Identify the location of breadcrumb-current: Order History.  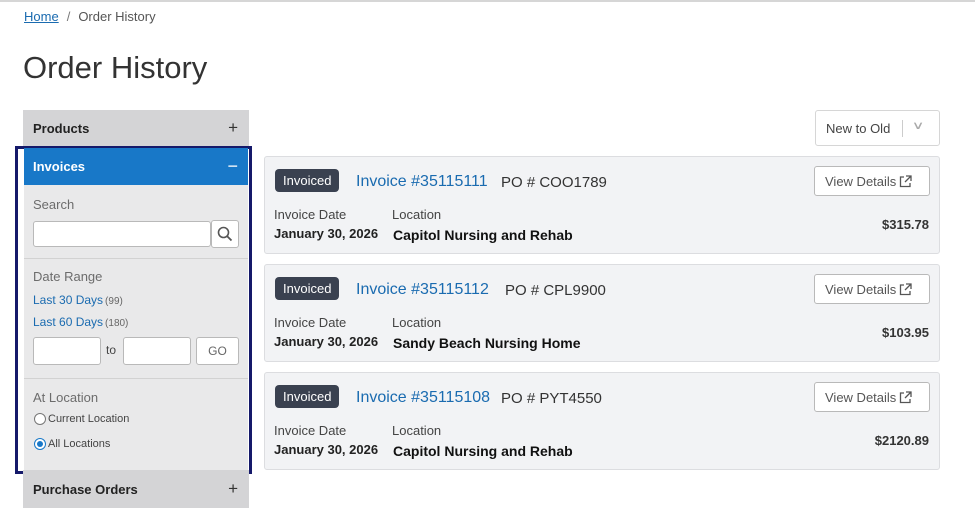
(117, 16).